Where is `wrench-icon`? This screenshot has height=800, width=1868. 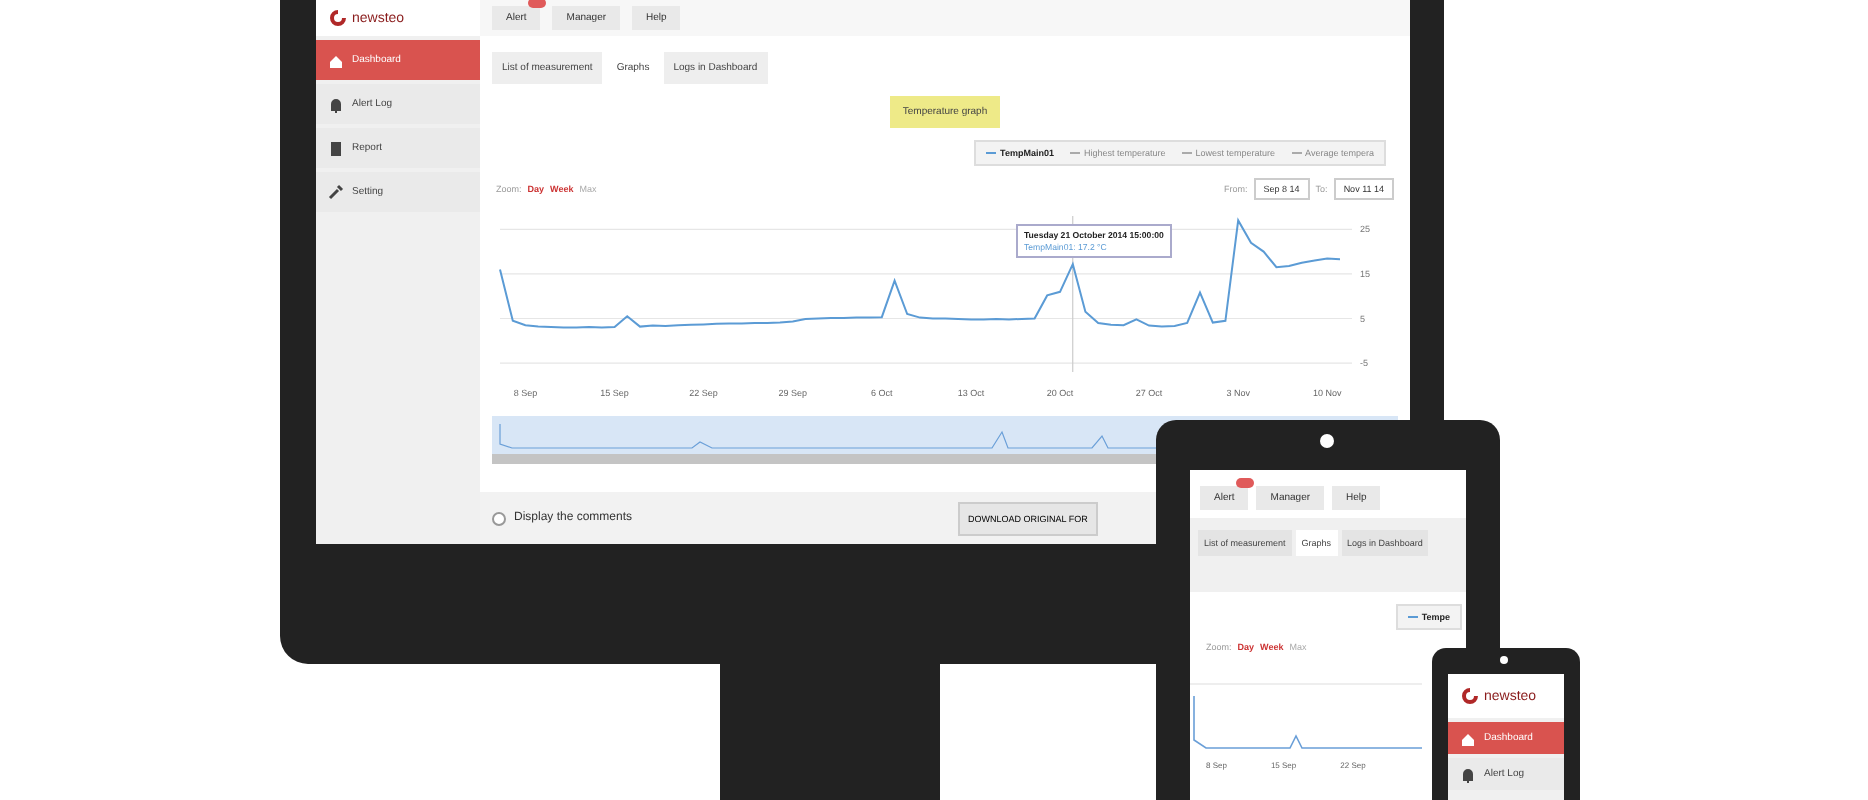
wrench-icon is located at coordinates (336, 192).